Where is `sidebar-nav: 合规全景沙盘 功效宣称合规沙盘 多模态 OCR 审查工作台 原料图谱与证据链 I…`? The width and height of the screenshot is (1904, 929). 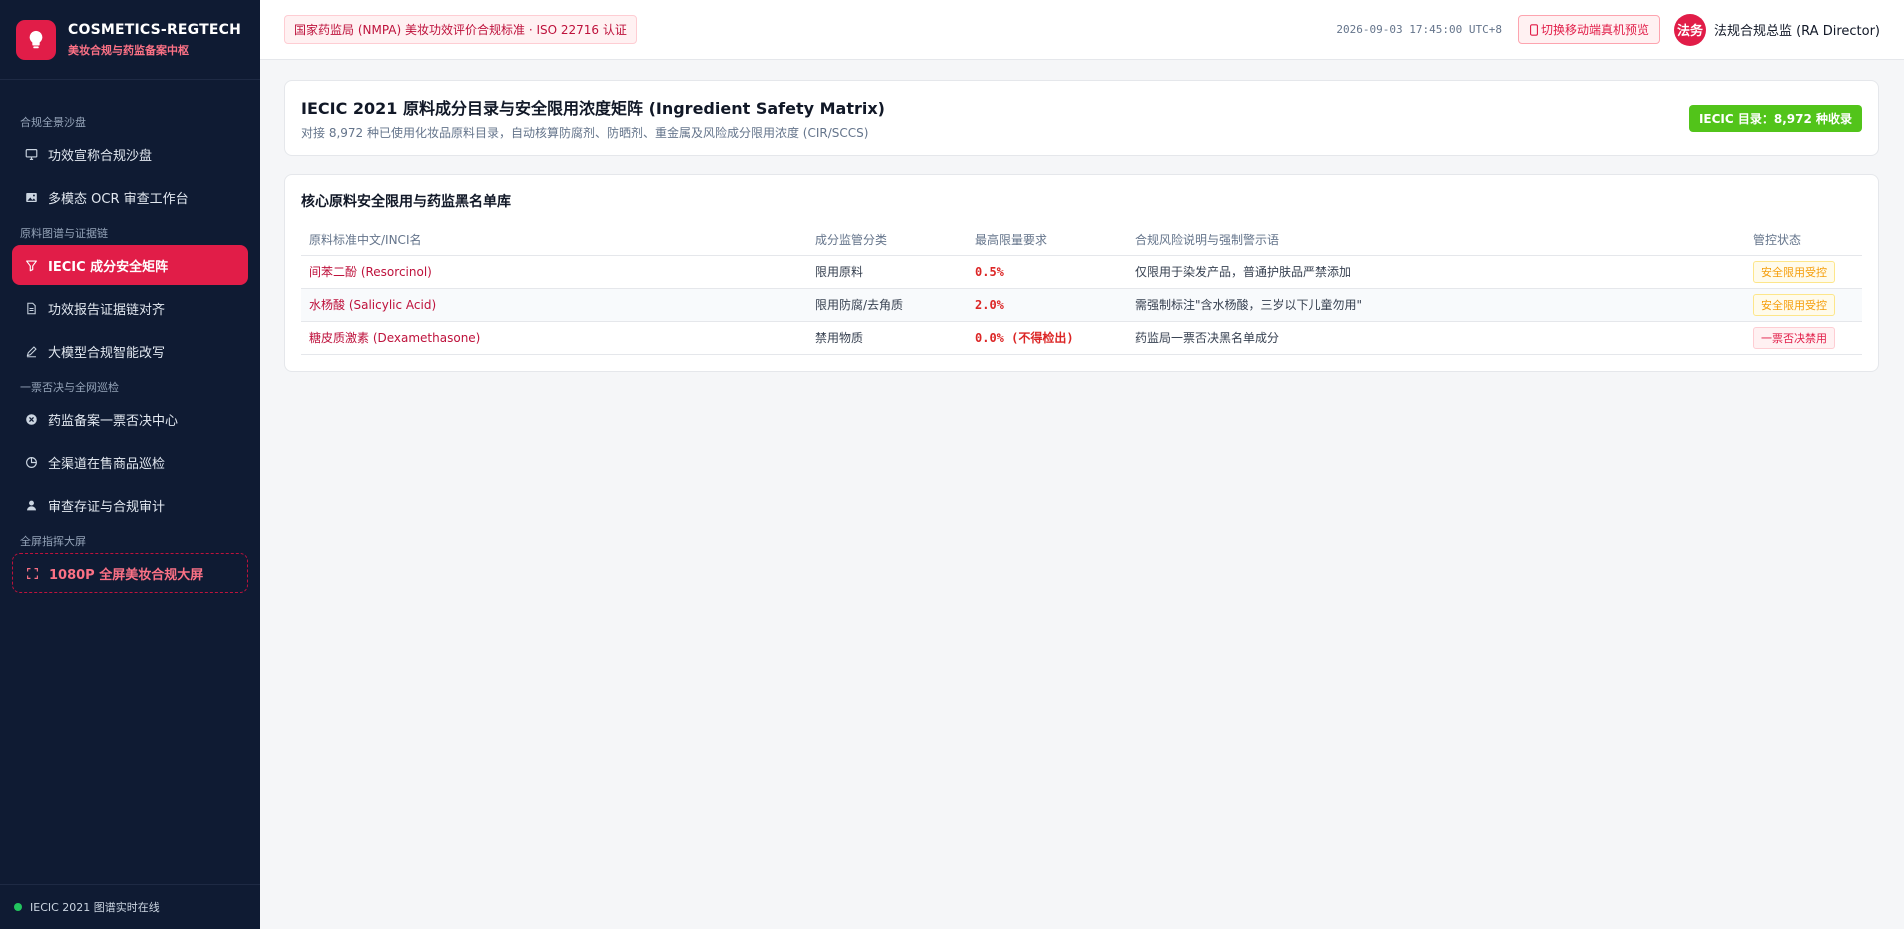 sidebar-nav: 合规全景沙盘 功效宣称合规沙盘 多模态 OCR 审查工作台 原料图谱与证据链 I… is located at coordinates (130, 336).